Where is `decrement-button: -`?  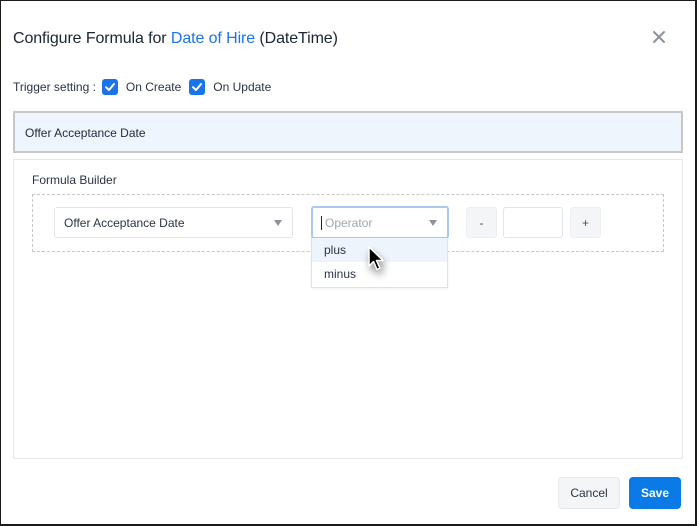 decrement-button: - is located at coordinates (481, 222).